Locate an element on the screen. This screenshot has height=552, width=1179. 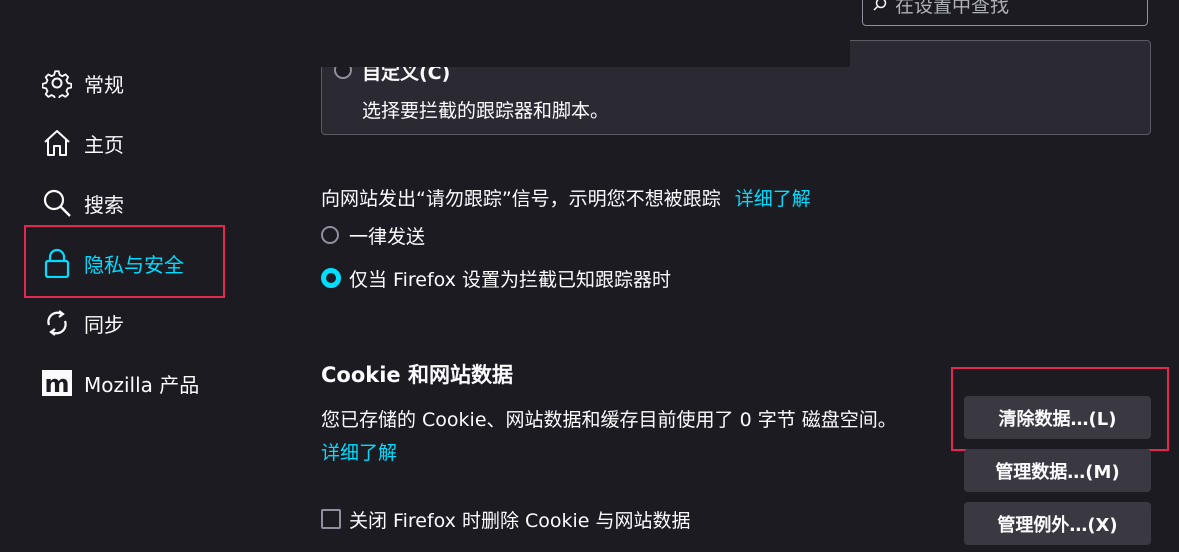
lock-icon is located at coordinates (57, 263).